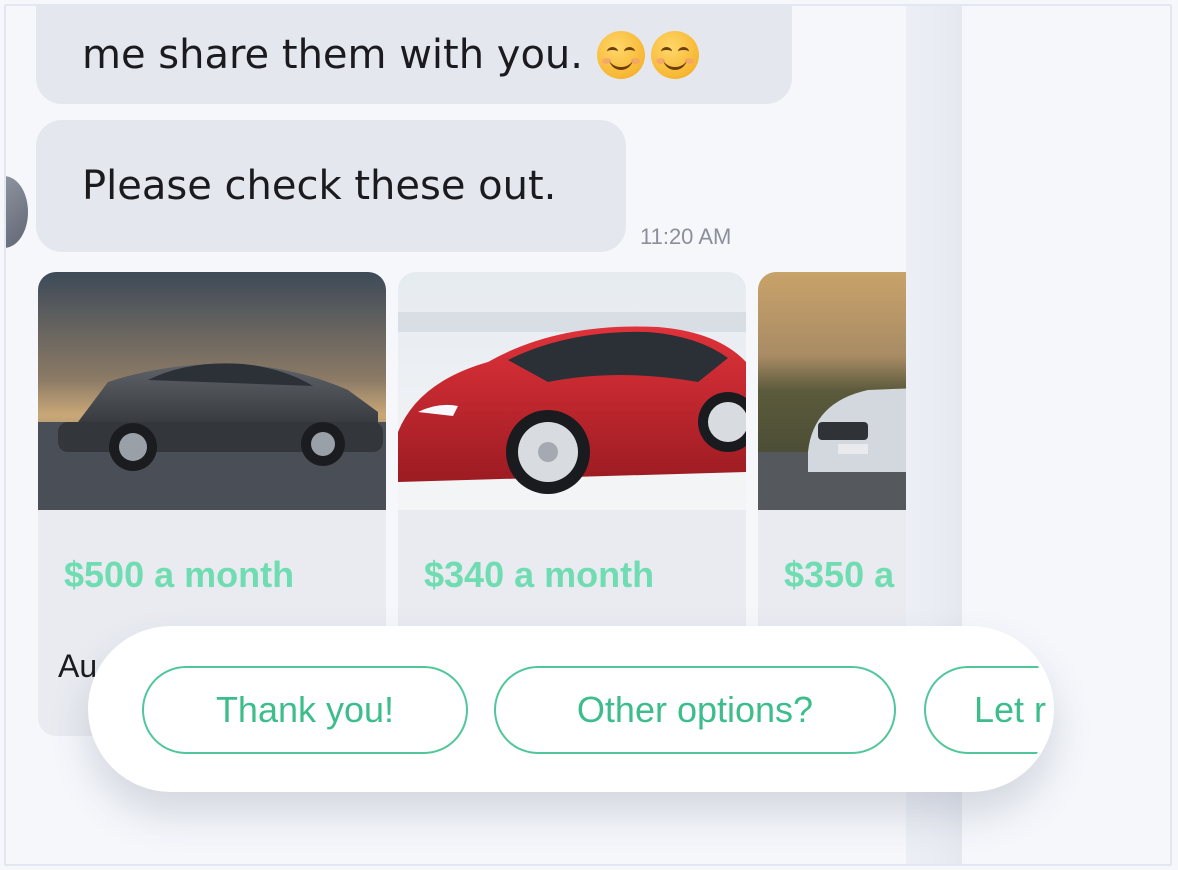  Describe the element at coordinates (17, 212) in the screenshot. I see `avatar` at that location.